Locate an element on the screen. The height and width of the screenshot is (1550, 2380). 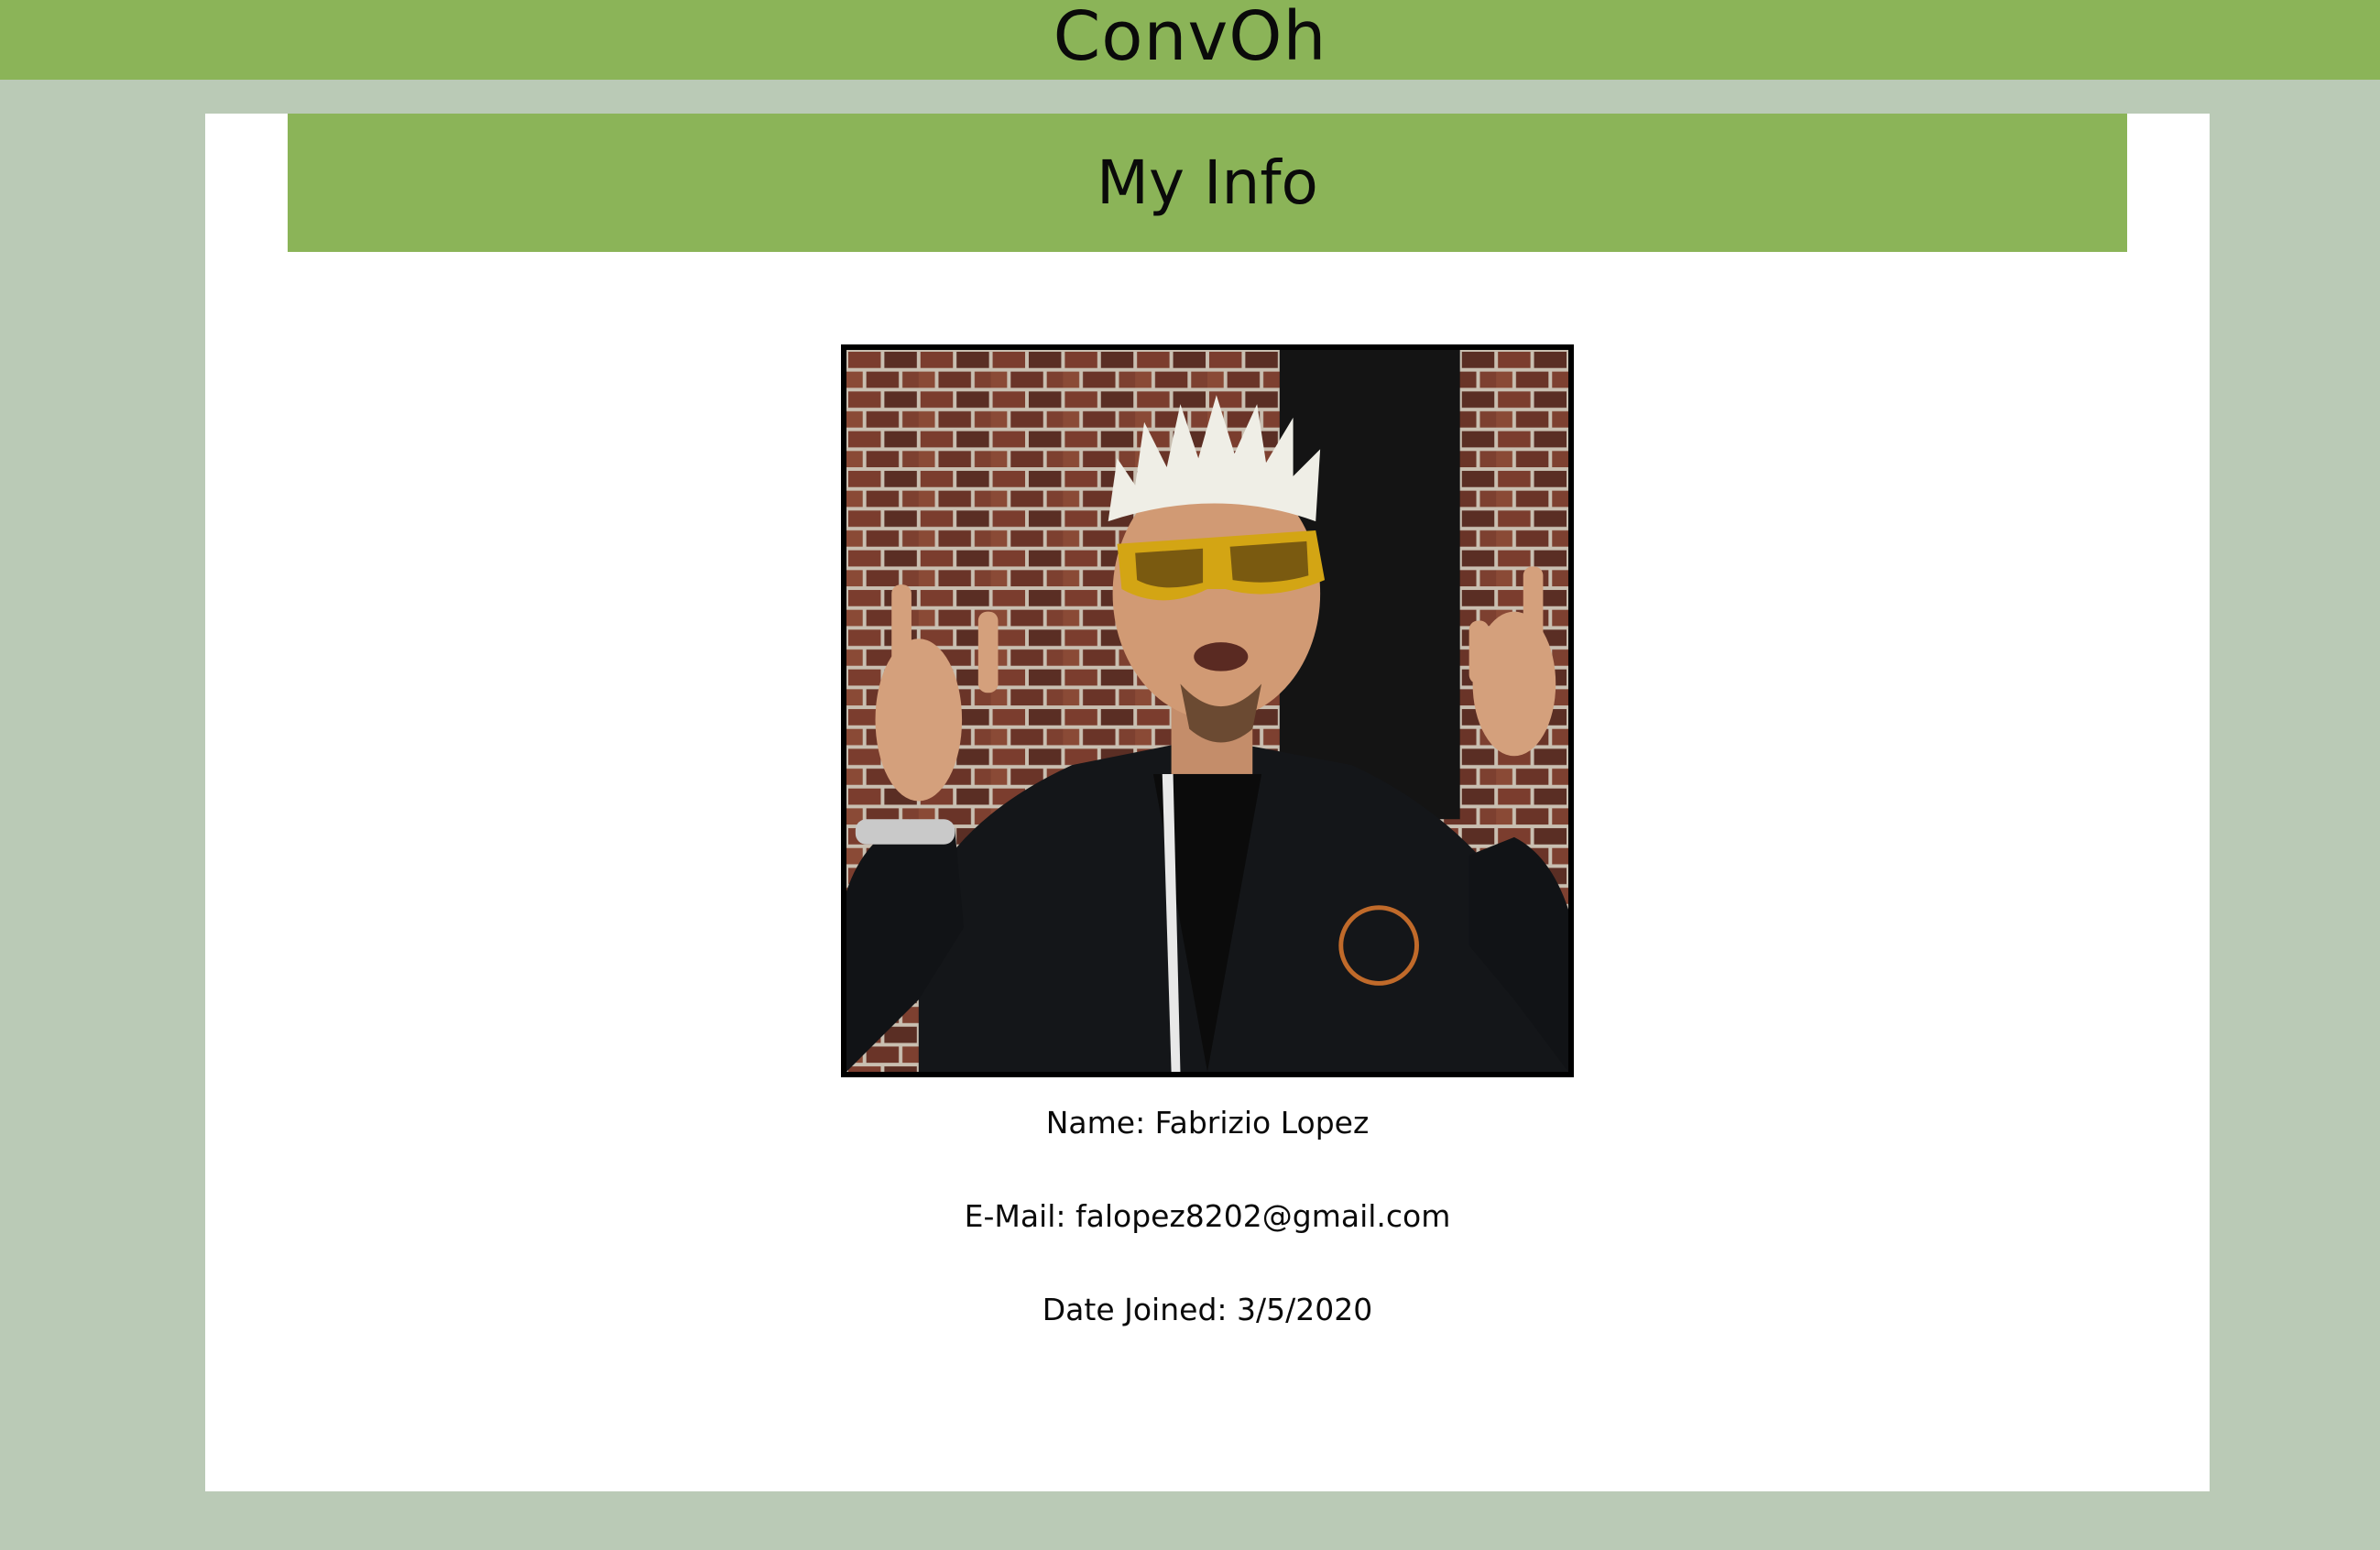
user-email: E-Mail: falopez8202@gmail.com is located at coordinates (1207, 1216).